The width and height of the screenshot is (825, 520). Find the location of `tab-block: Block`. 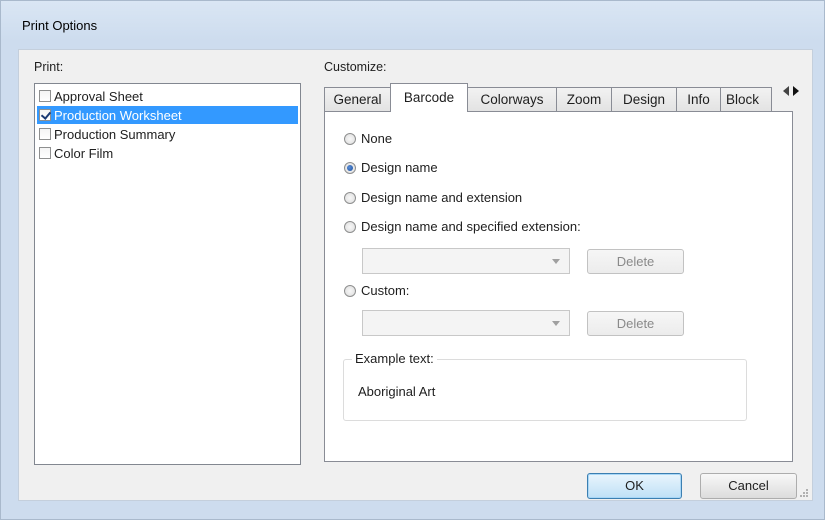

tab-block: Block is located at coordinates (746, 99).